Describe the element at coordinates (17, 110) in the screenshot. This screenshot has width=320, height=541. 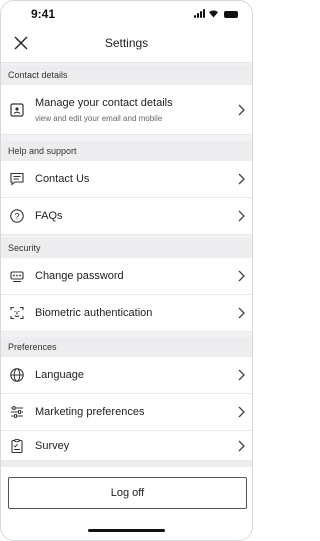
I see `contact-card-icon` at that location.